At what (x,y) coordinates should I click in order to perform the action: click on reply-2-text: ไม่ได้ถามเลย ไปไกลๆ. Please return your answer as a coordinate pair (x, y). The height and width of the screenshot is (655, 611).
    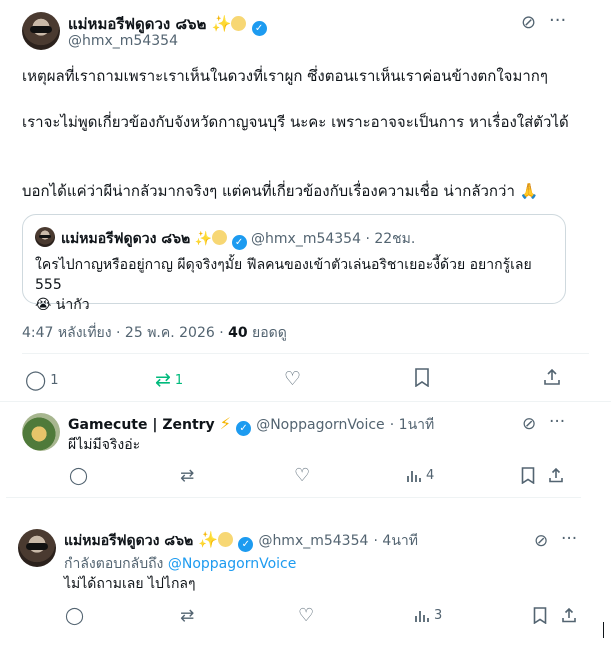
    Looking at the image, I should click on (130, 584).